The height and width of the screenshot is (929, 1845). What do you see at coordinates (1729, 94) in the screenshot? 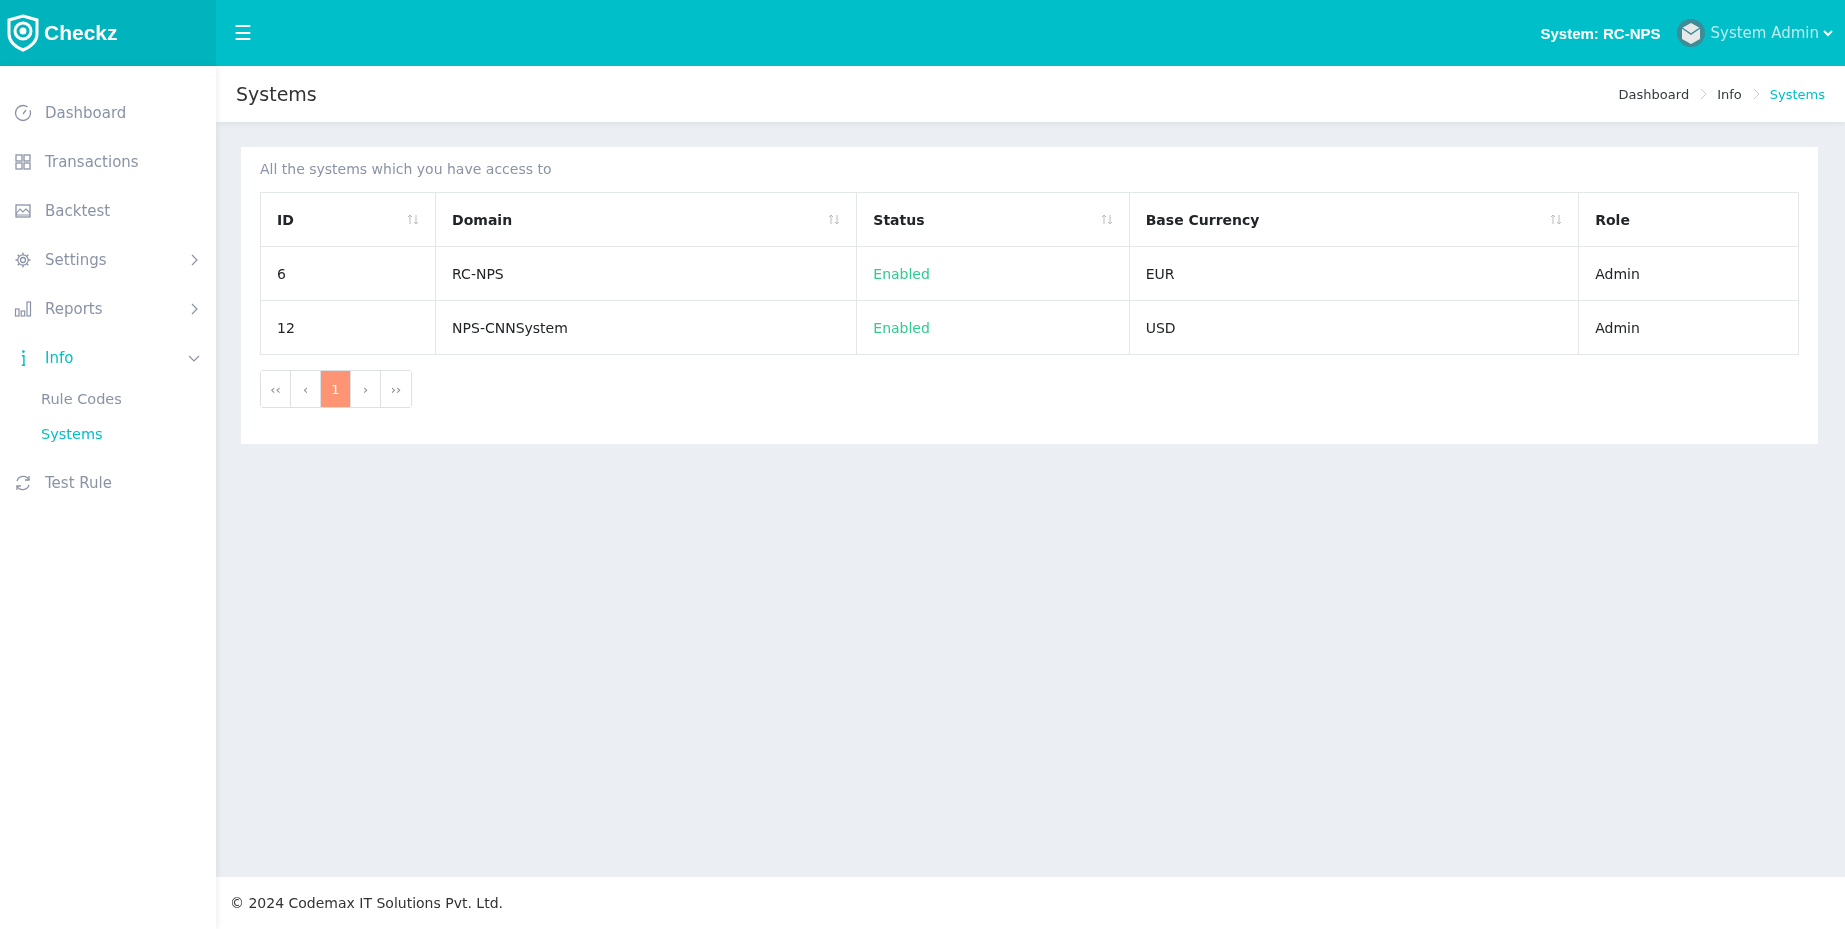
I see `breadcrumb-link: Info` at bounding box center [1729, 94].